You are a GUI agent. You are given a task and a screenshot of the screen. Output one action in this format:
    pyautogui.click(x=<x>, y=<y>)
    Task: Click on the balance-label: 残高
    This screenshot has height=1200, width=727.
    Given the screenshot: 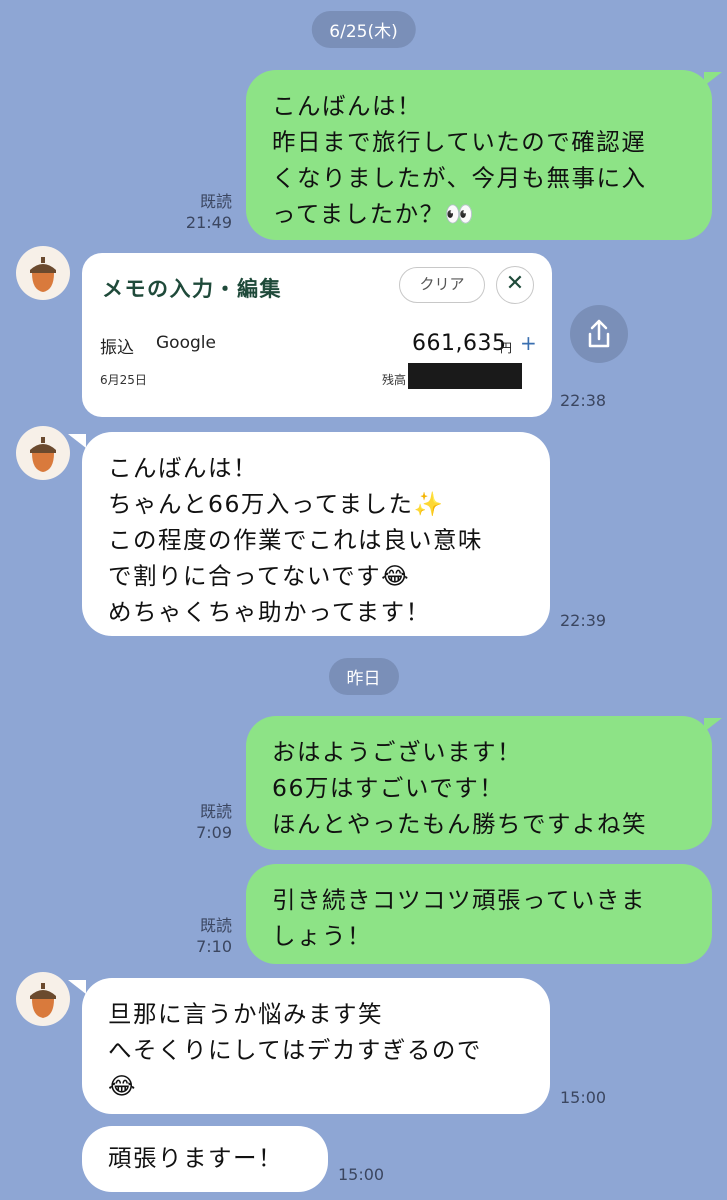 What is the action you would take?
    pyautogui.click(x=394, y=380)
    